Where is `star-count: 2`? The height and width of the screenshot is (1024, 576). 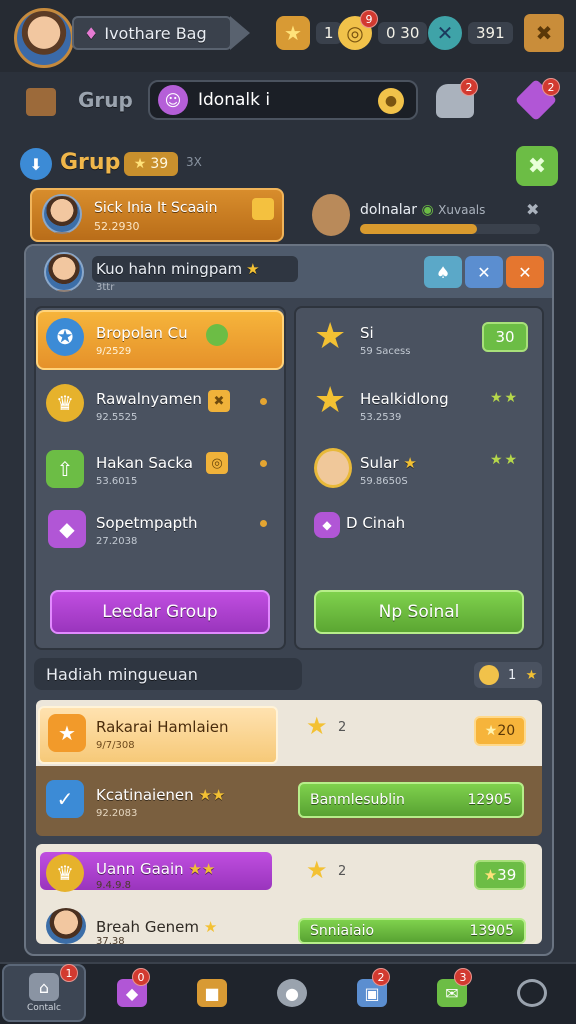 star-count: 2 is located at coordinates (342, 871).